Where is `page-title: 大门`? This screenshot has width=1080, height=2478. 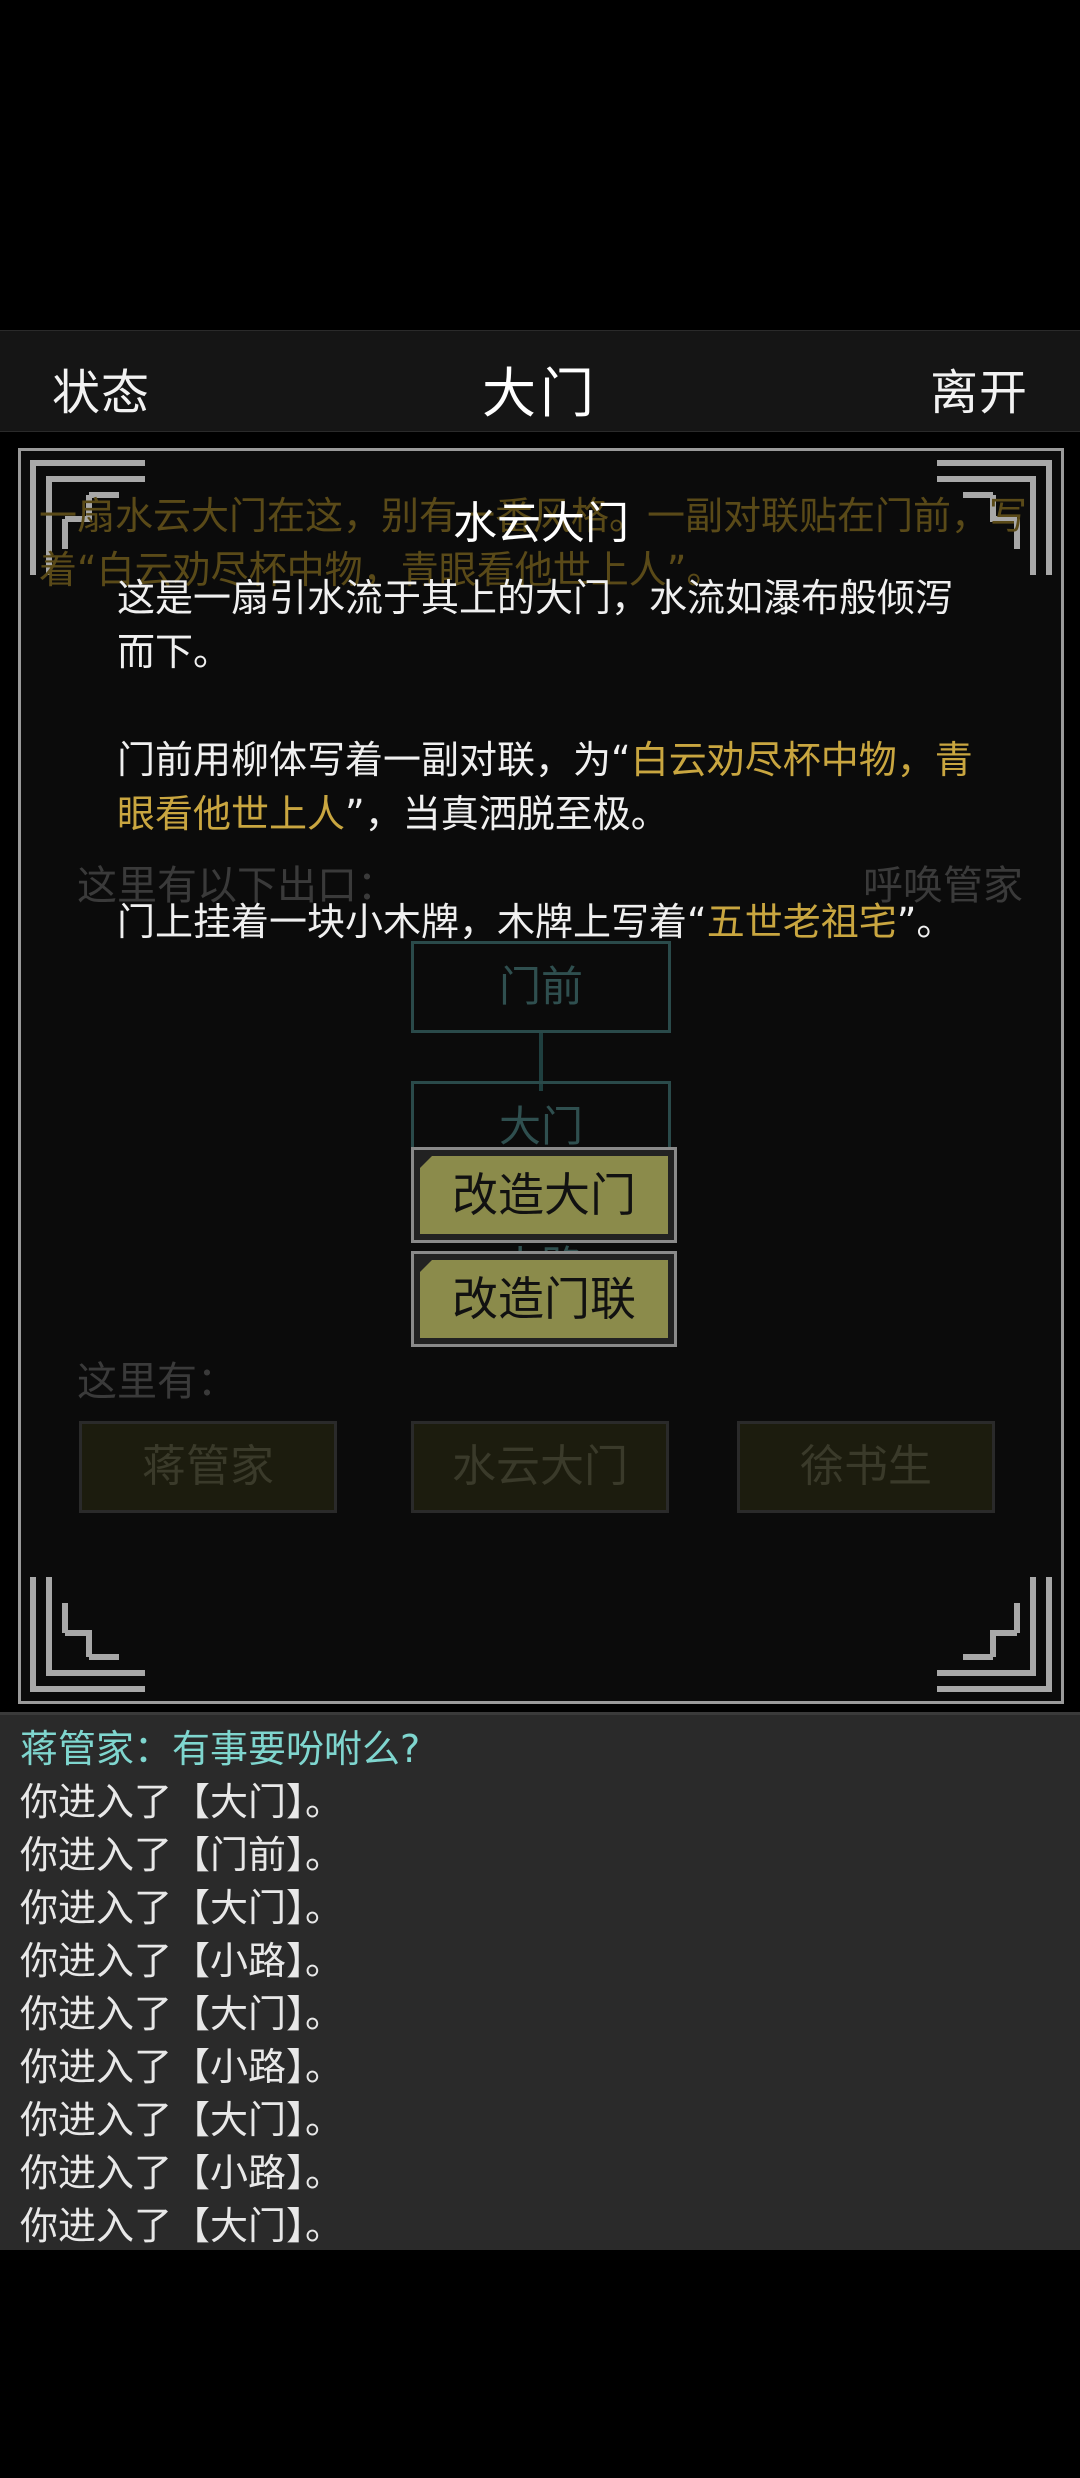 page-title: 大门 is located at coordinates (540, 393).